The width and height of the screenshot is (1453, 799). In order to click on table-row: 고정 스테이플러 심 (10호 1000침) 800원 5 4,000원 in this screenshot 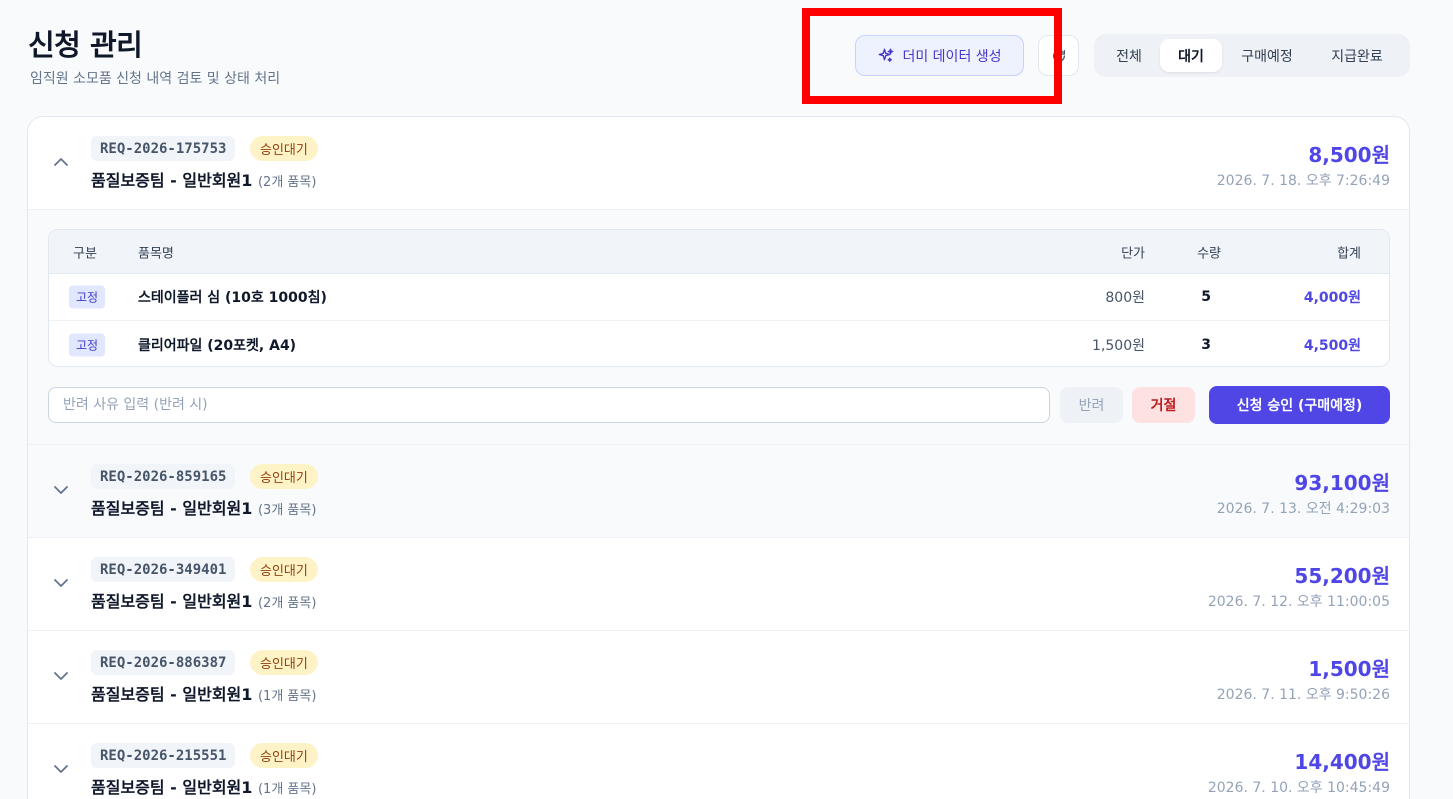, I will do `click(719, 297)`.